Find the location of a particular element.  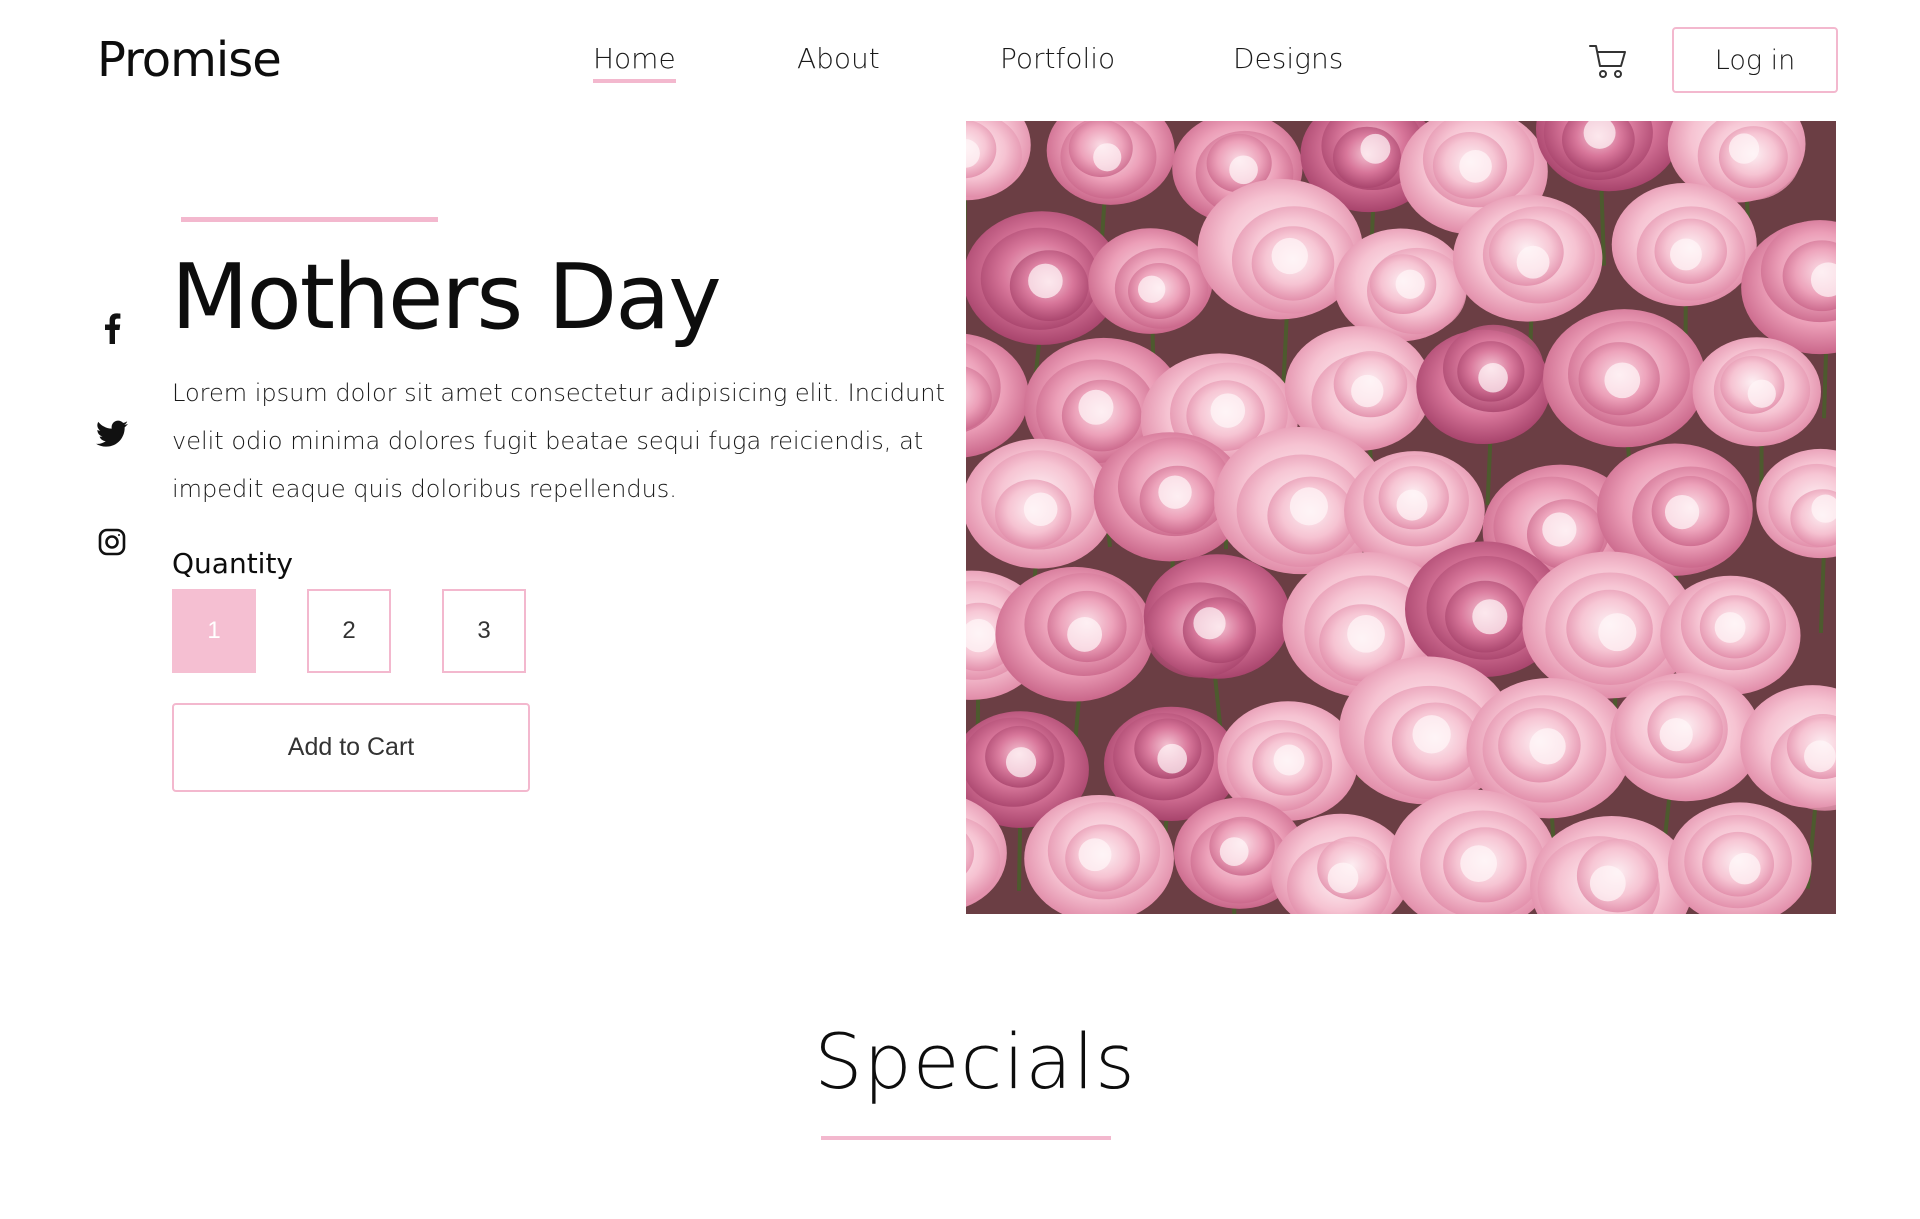

nav-about: About is located at coordinates (838, 59).